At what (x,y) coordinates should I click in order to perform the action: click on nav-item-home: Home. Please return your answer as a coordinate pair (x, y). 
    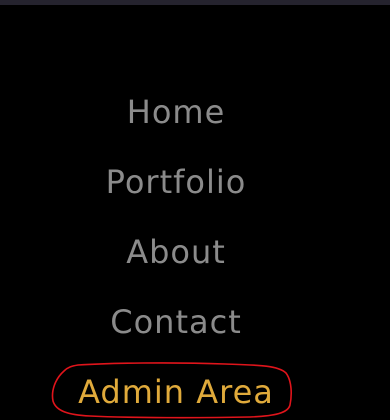
    Looking at the image, I should click on (176, 112).